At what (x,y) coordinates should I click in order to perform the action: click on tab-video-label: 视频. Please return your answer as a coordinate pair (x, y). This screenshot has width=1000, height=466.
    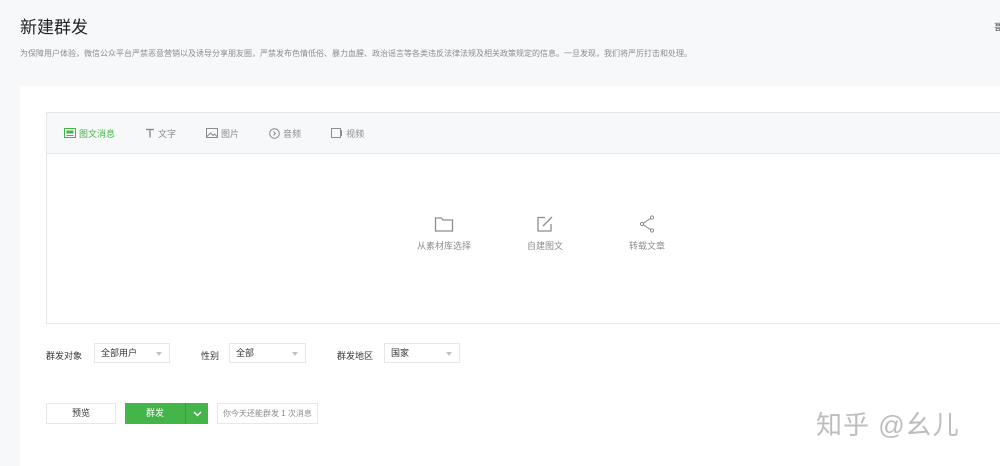
    Looking at the image, I should click on (355, 133).